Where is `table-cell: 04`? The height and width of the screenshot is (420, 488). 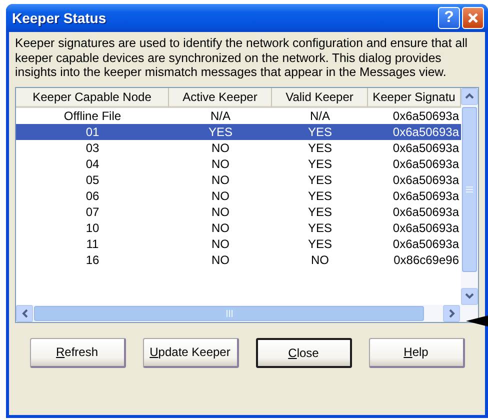
table-cell: 04 is located at coordinates (92, 164).